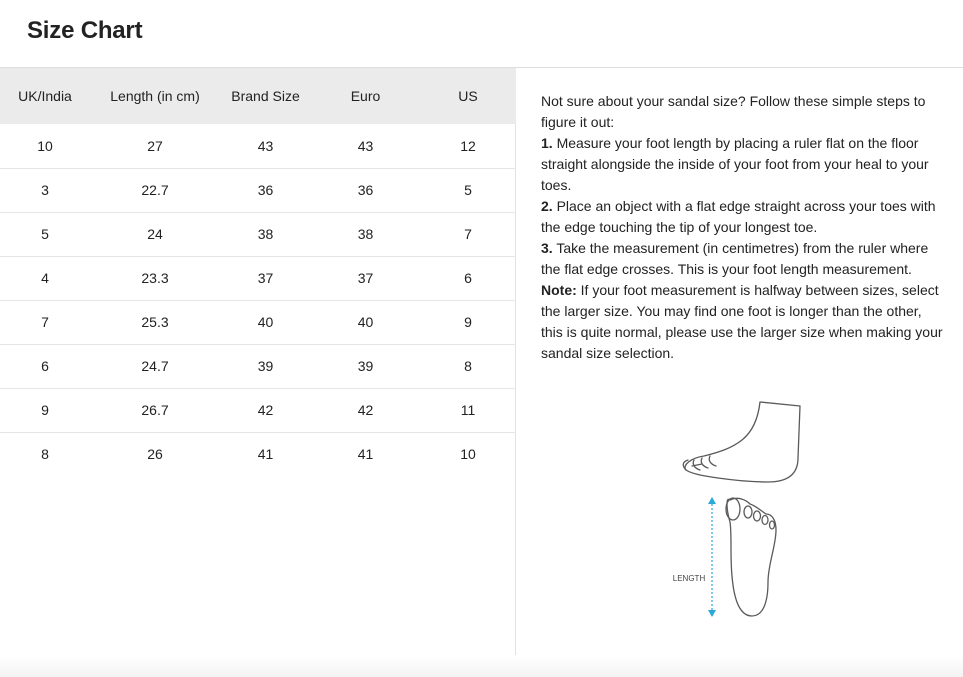  Describe the element at coordinates (45, 454) in the screenshot. I see `cell-uk-india: 8` at that location.